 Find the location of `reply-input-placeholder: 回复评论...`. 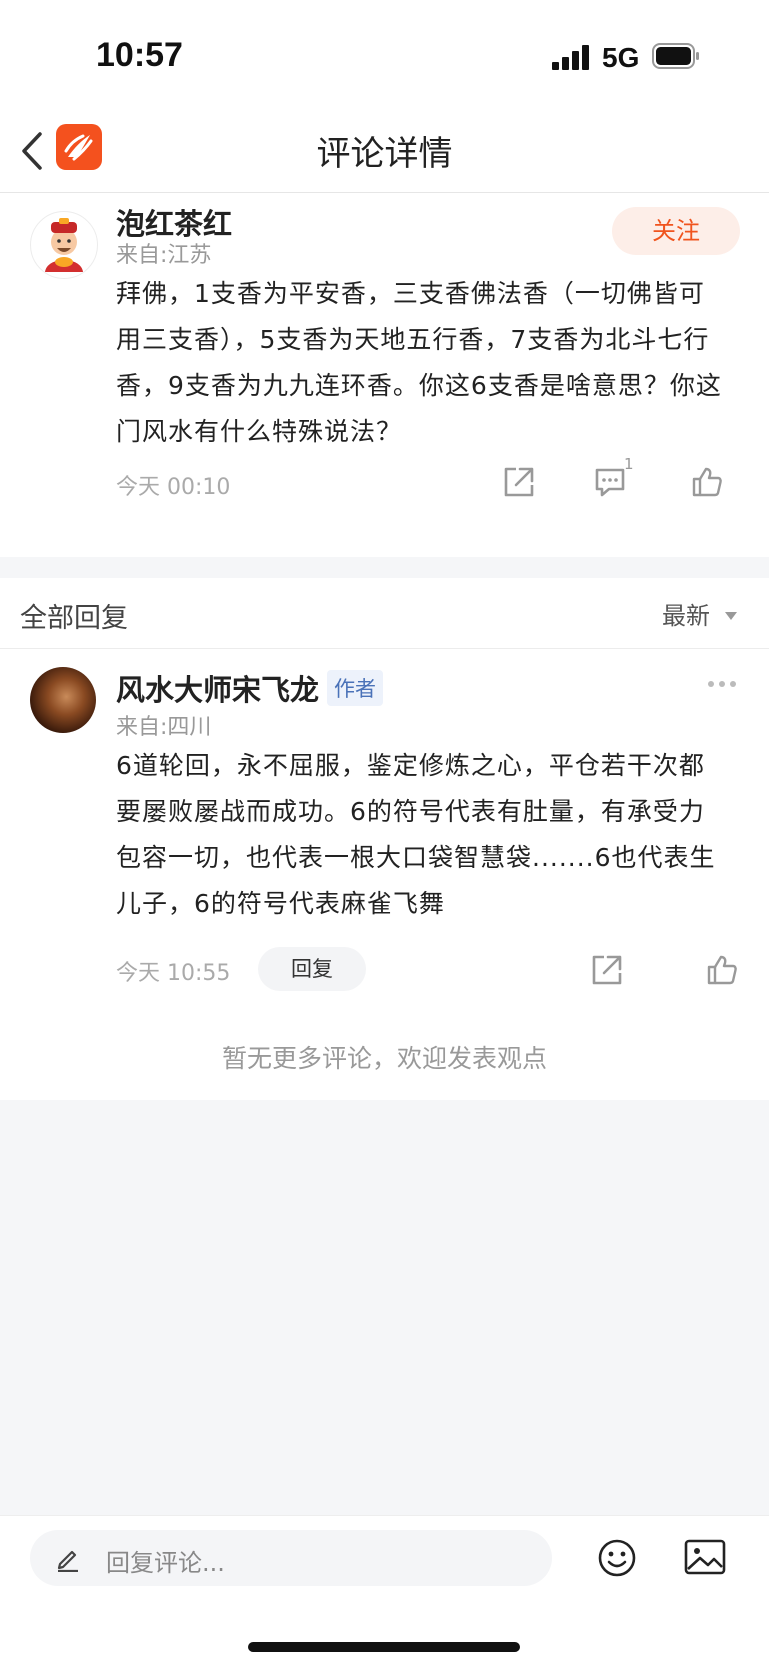

reply-input-placeholder: 回复评论... is located at coordinates (165, 1563).